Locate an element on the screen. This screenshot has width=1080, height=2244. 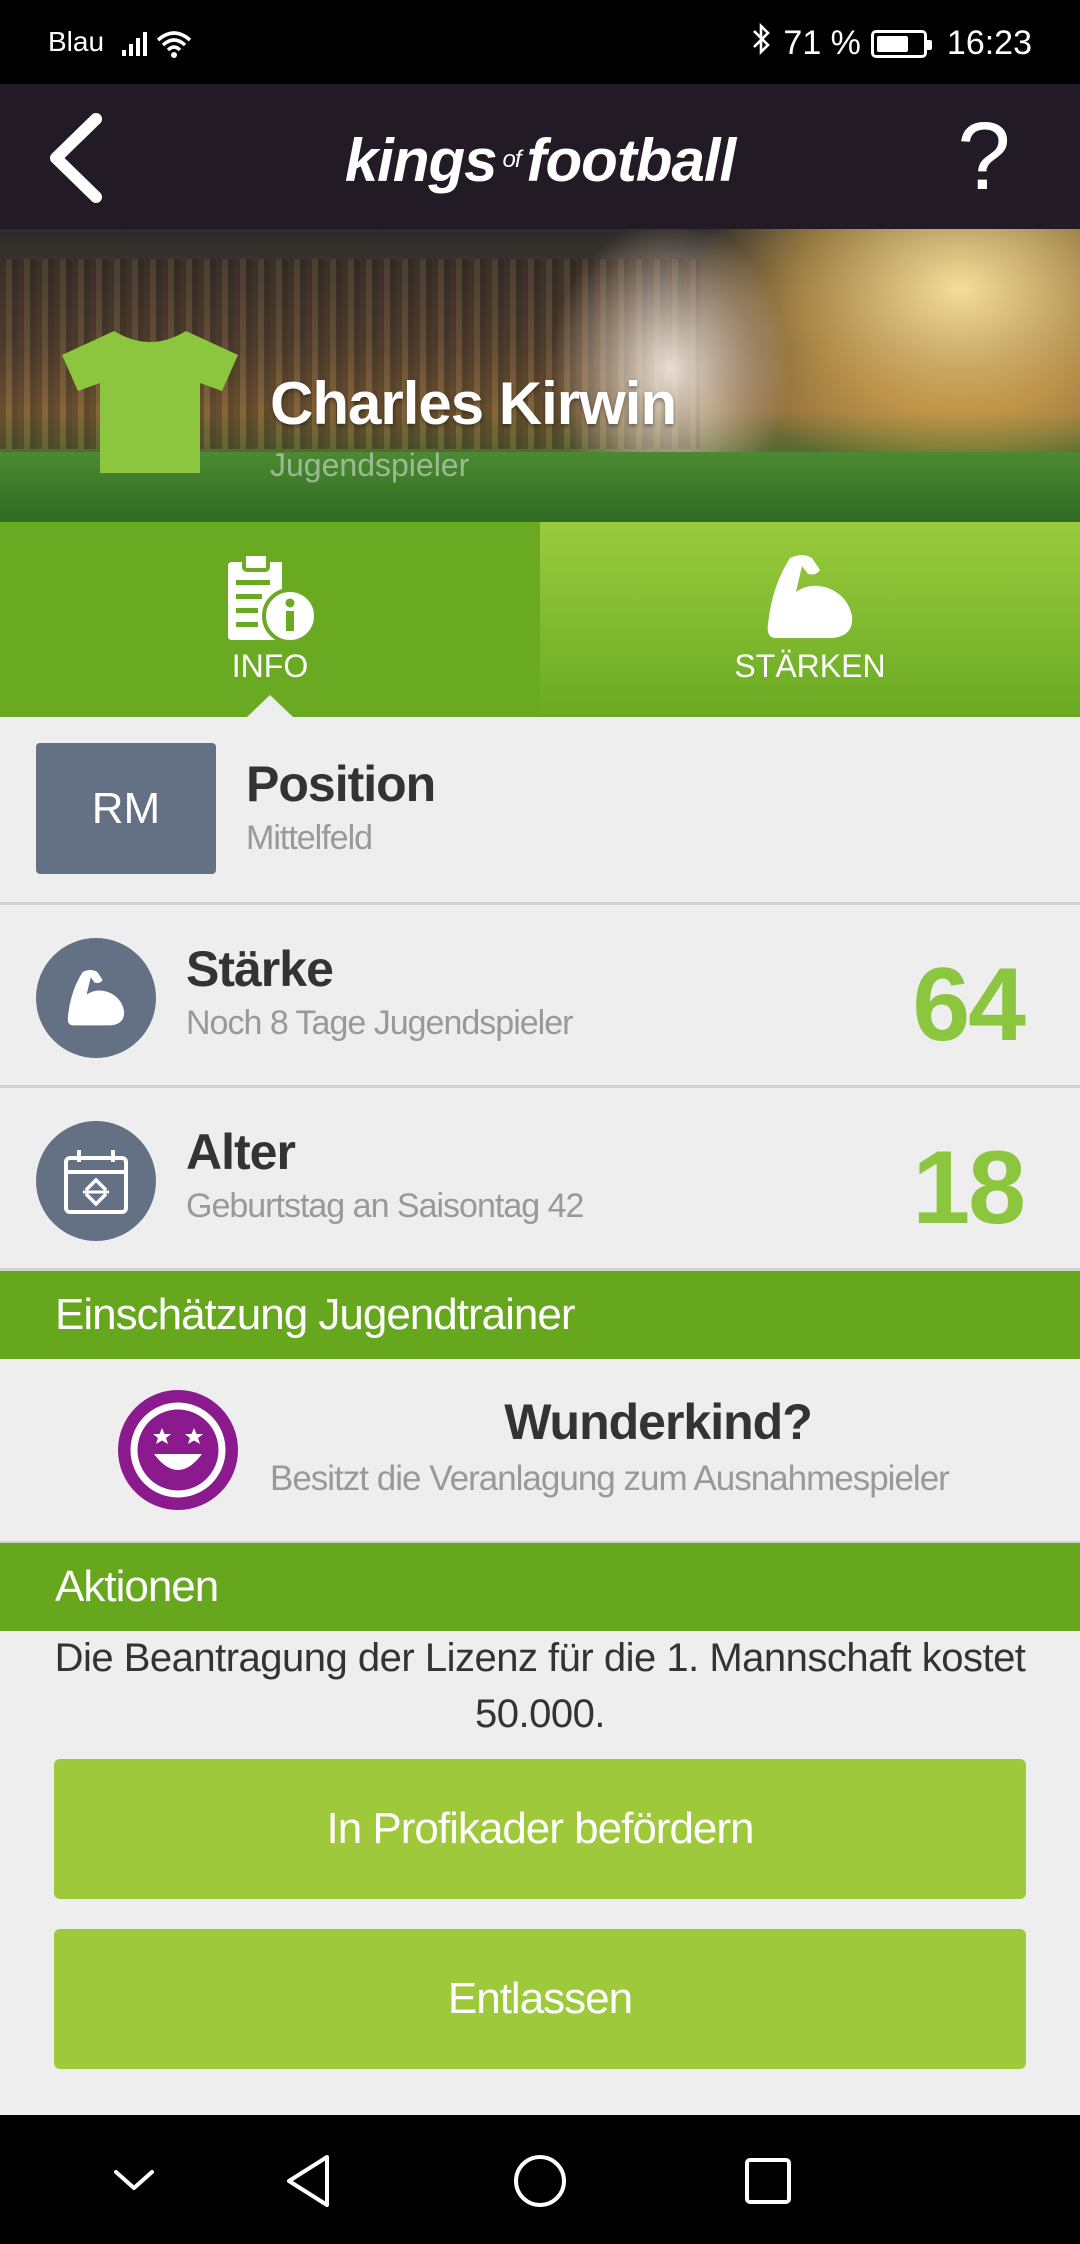
birthday-calendar-icon is located at coordinates (96, 1182).